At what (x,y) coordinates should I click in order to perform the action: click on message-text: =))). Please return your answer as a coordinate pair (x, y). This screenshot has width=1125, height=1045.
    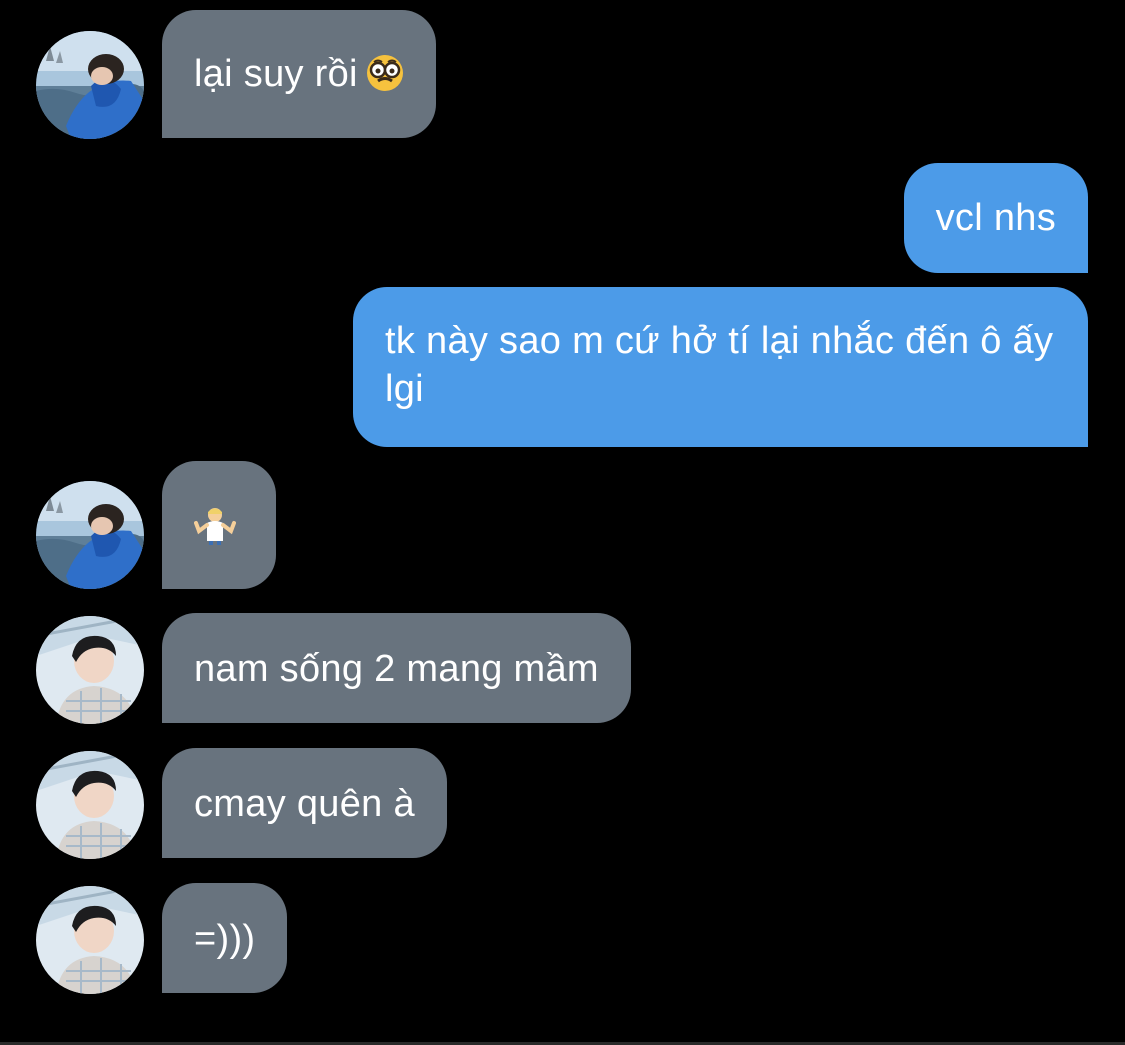
    Looking at the image, I should click on (225, 939).